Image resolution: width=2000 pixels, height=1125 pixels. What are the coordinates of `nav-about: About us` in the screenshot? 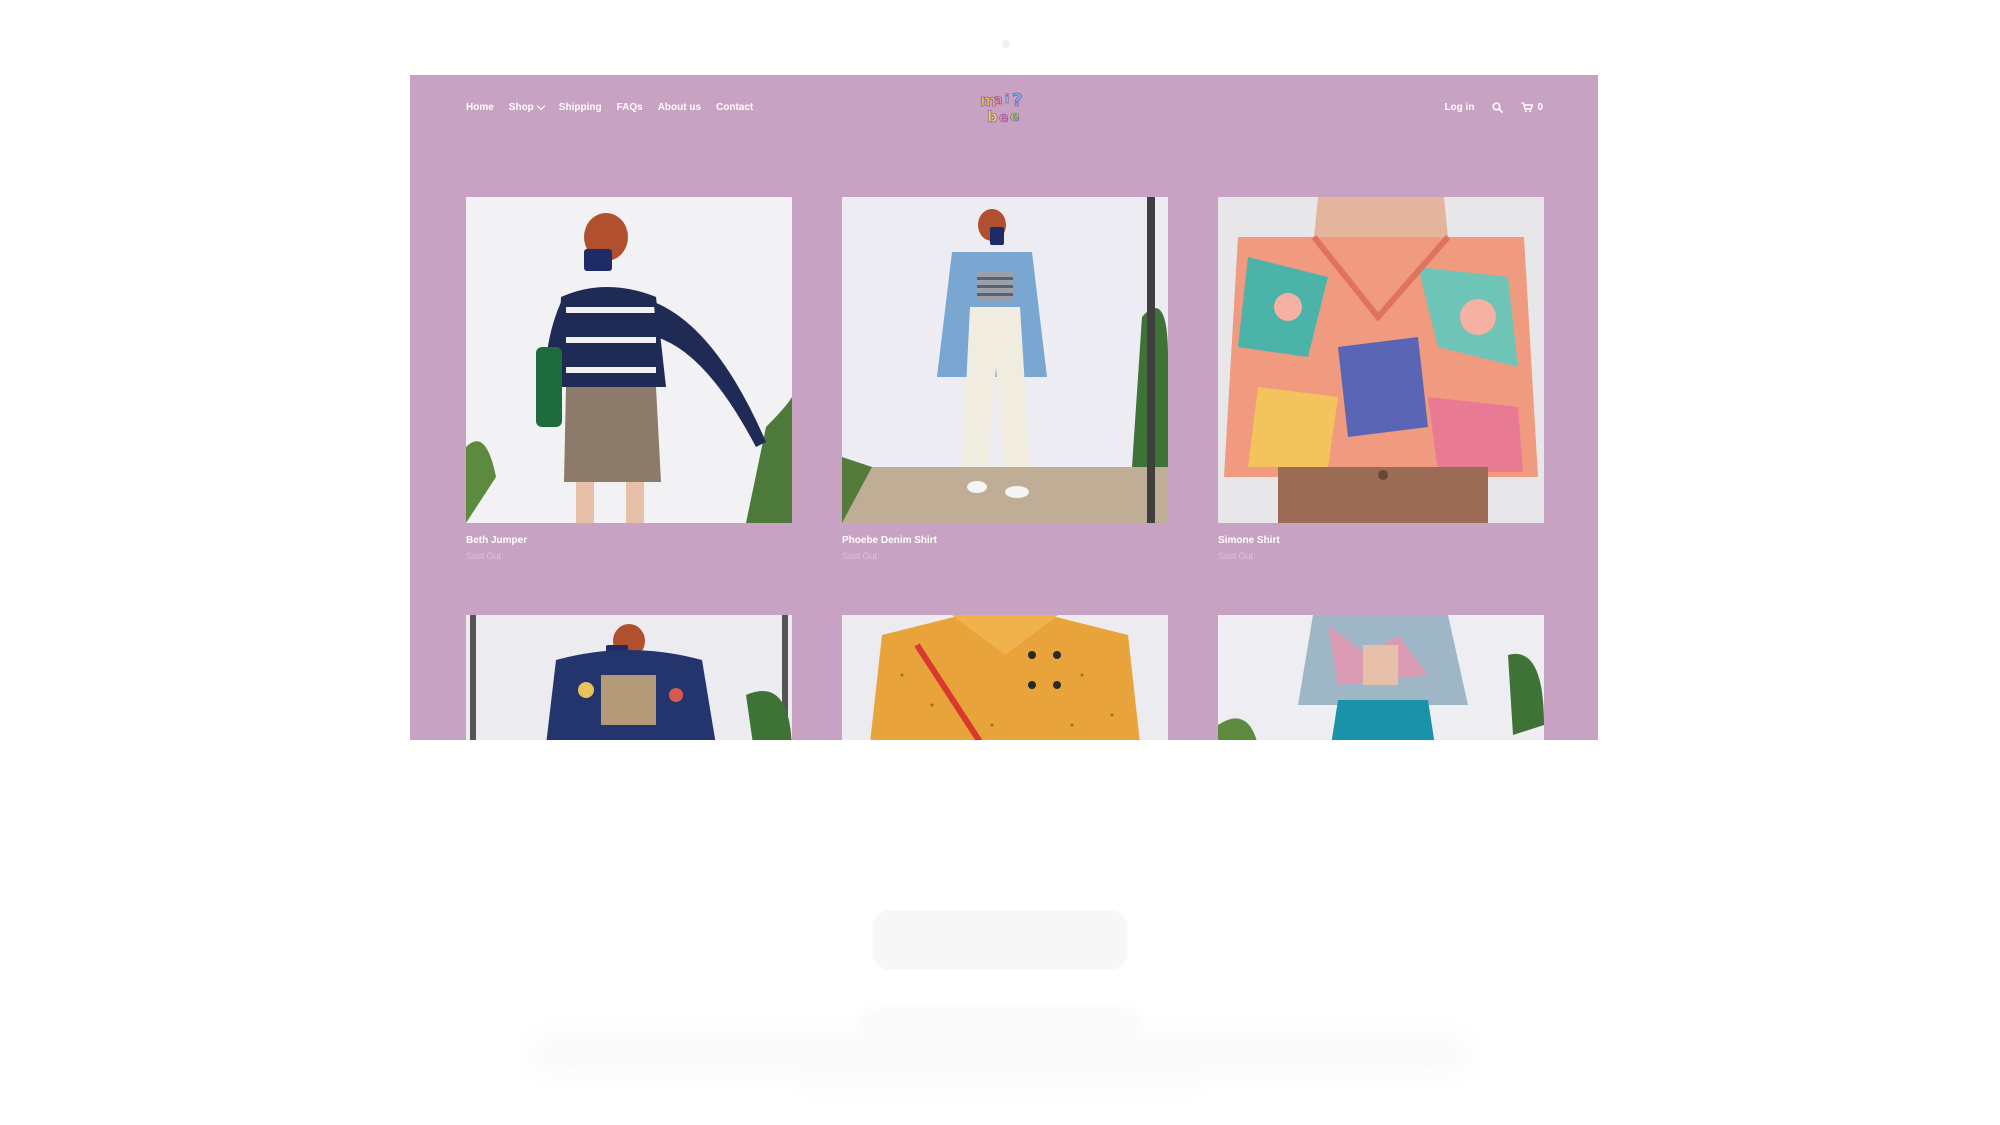 It's located at (679, 107).